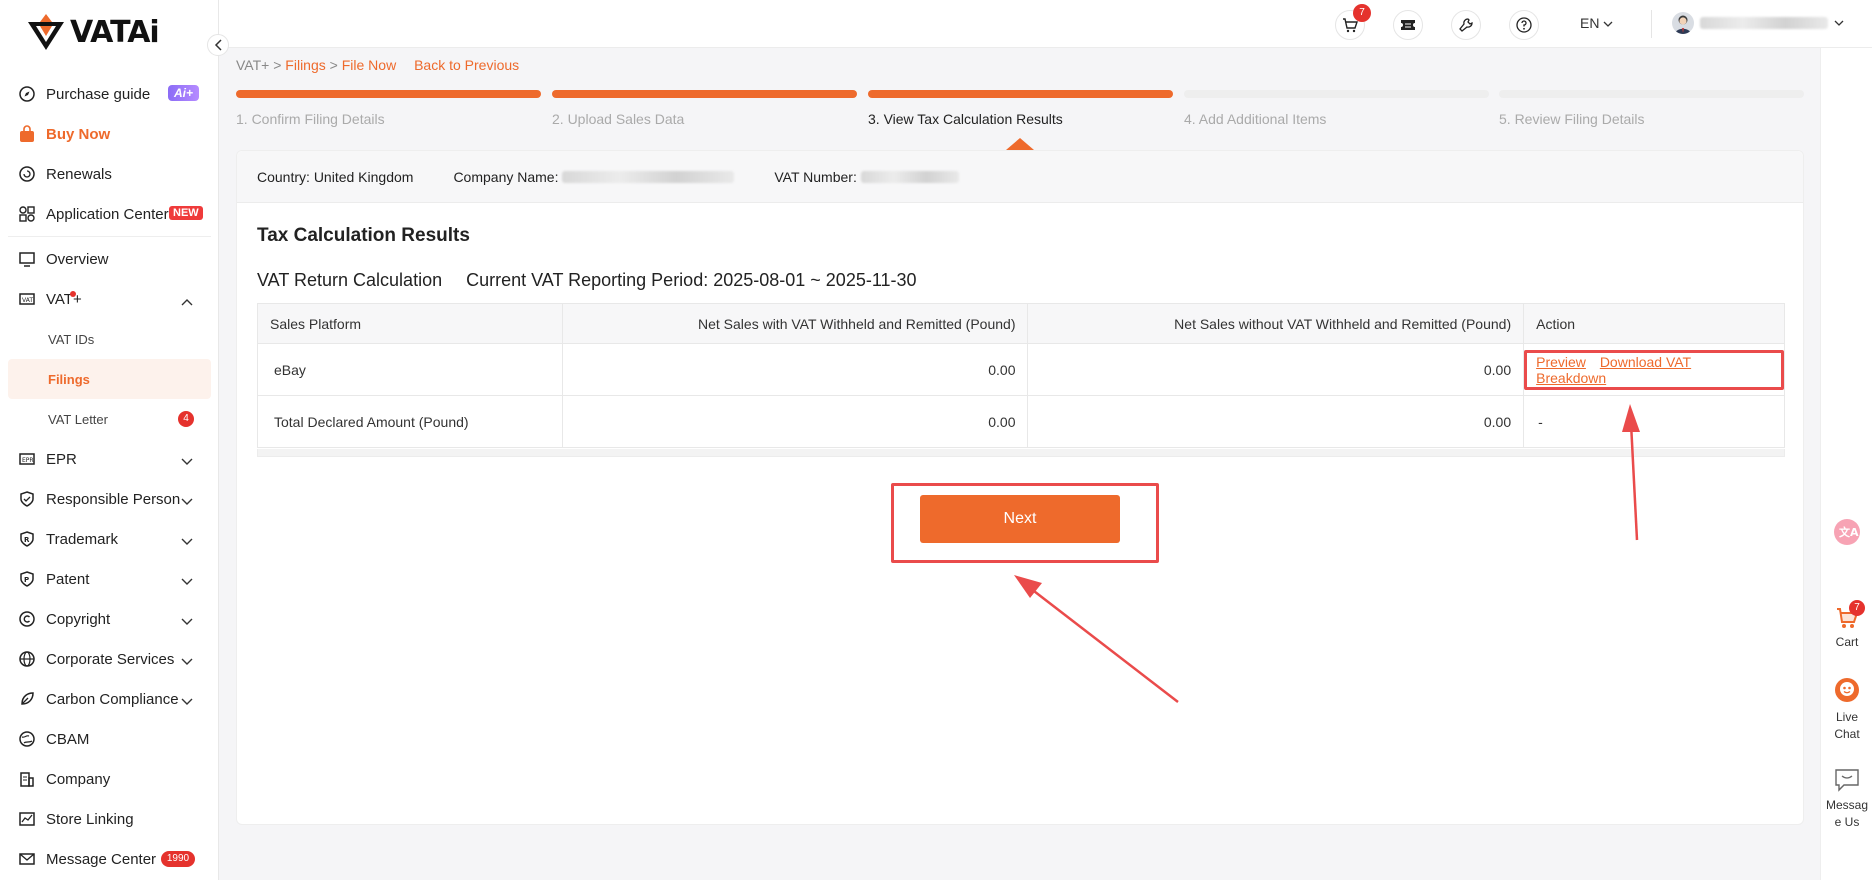  I want to click on breadcrumb-filings-link: Filings, so click(305, 65).